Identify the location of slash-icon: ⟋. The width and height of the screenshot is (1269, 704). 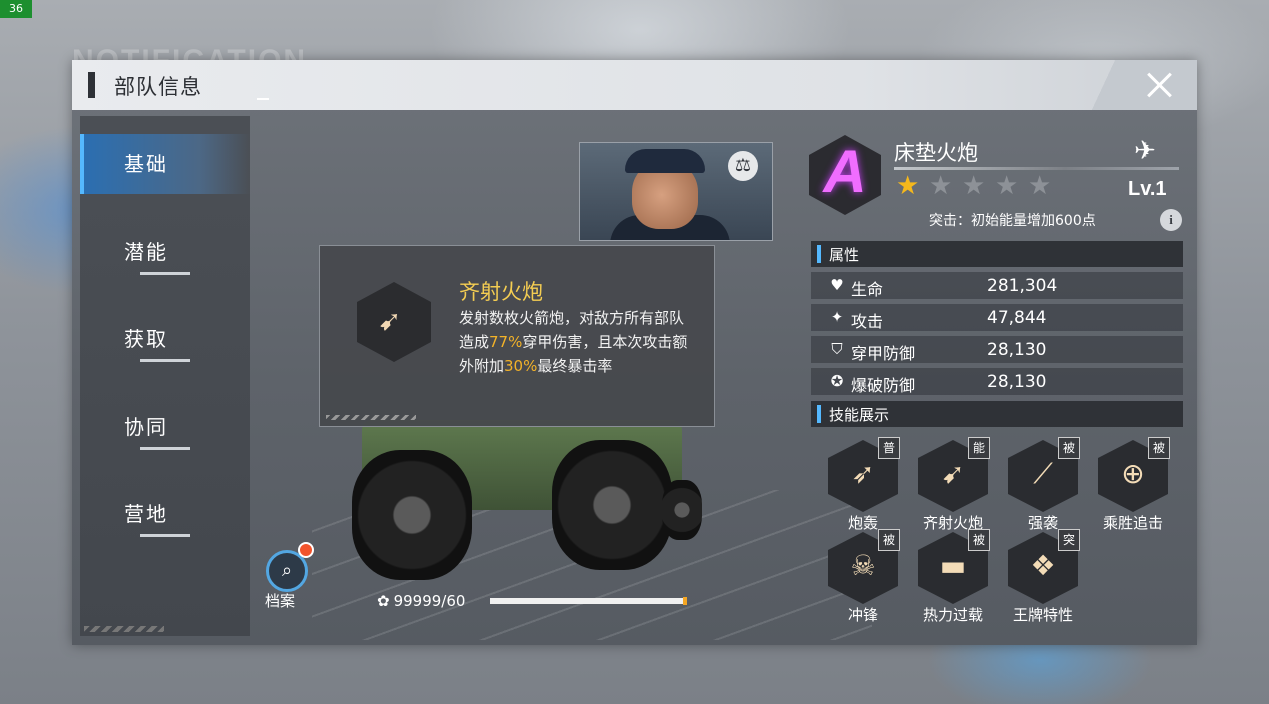
(1043, 473).